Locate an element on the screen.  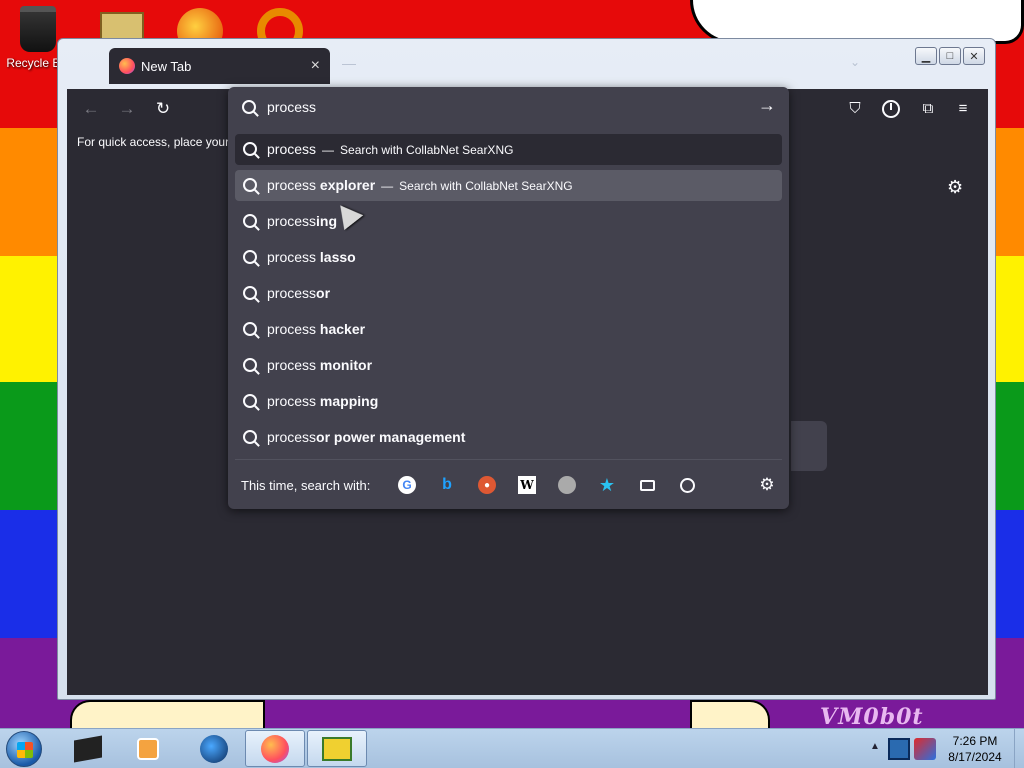
network-icon is located at coordinates (899, 749).